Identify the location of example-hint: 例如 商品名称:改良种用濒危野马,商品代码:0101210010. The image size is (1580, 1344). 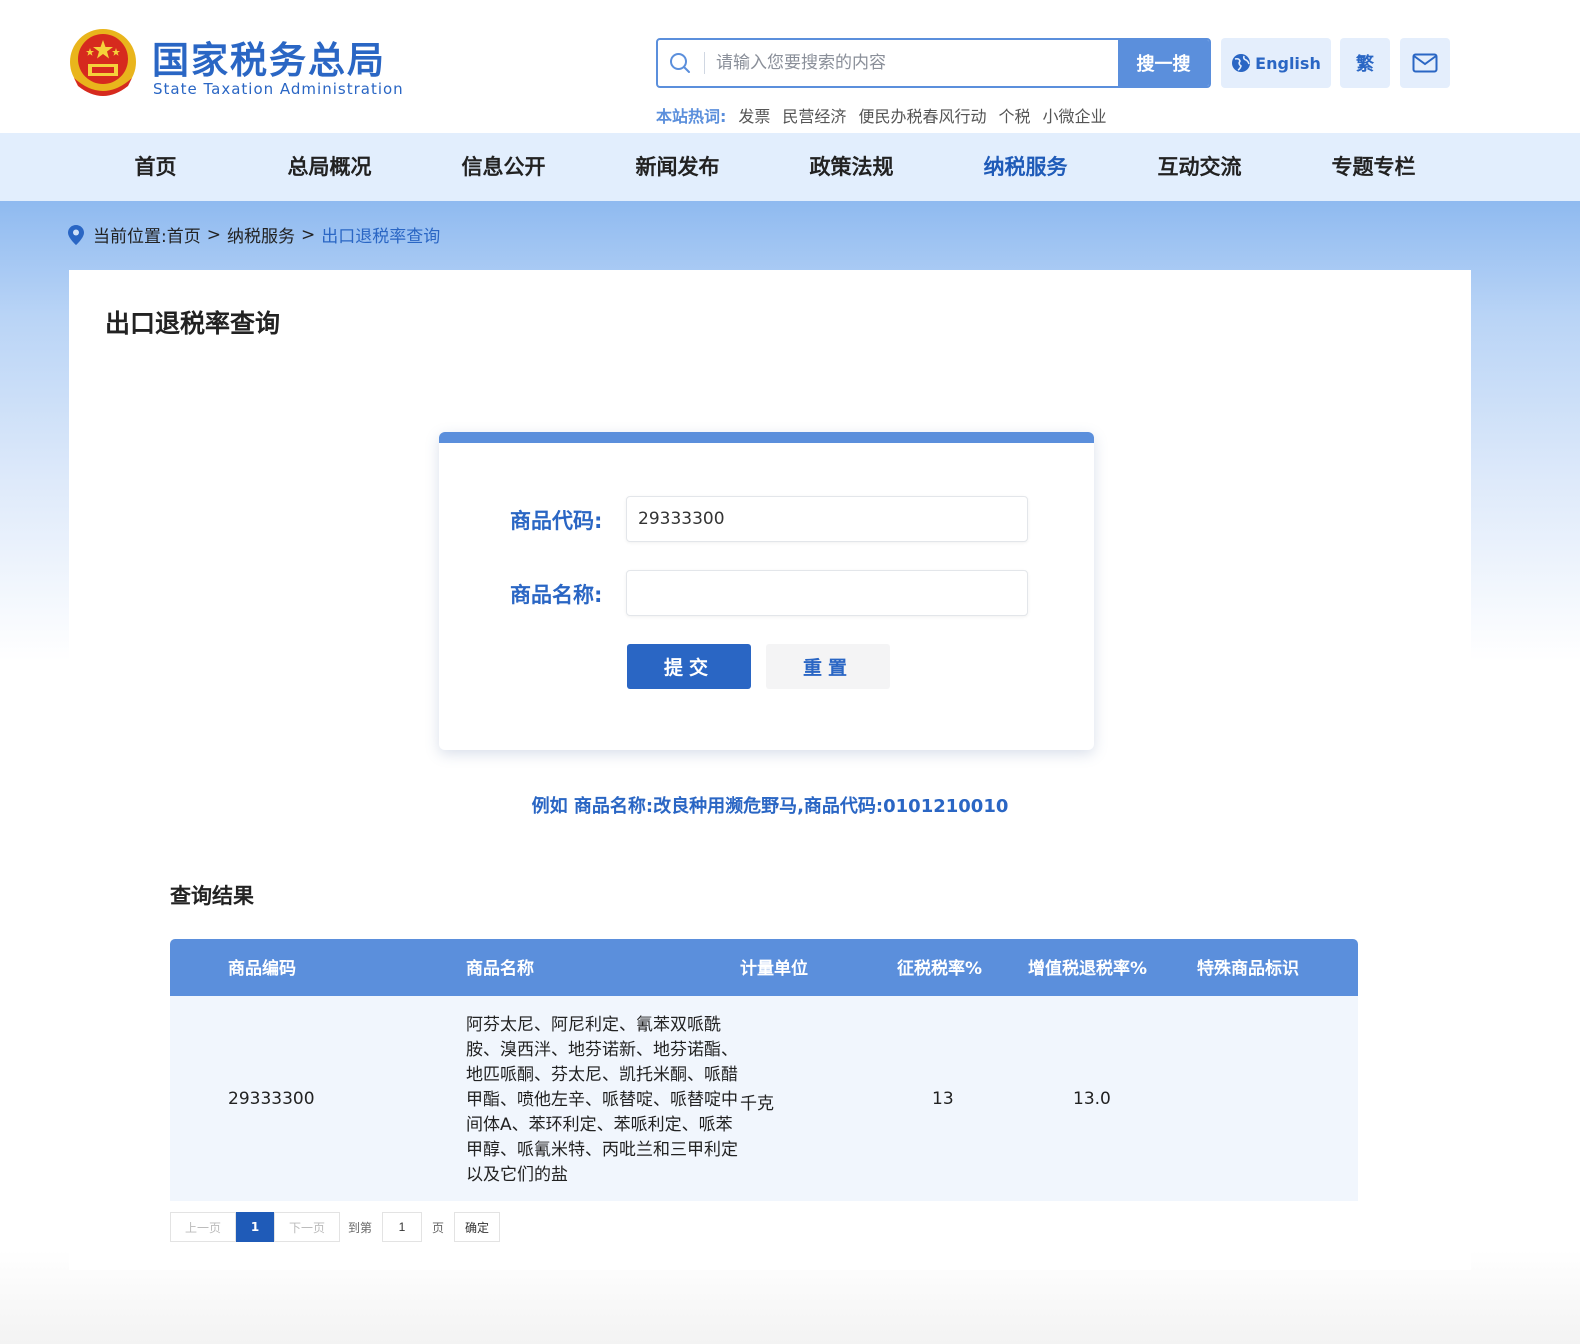
(770, 806).